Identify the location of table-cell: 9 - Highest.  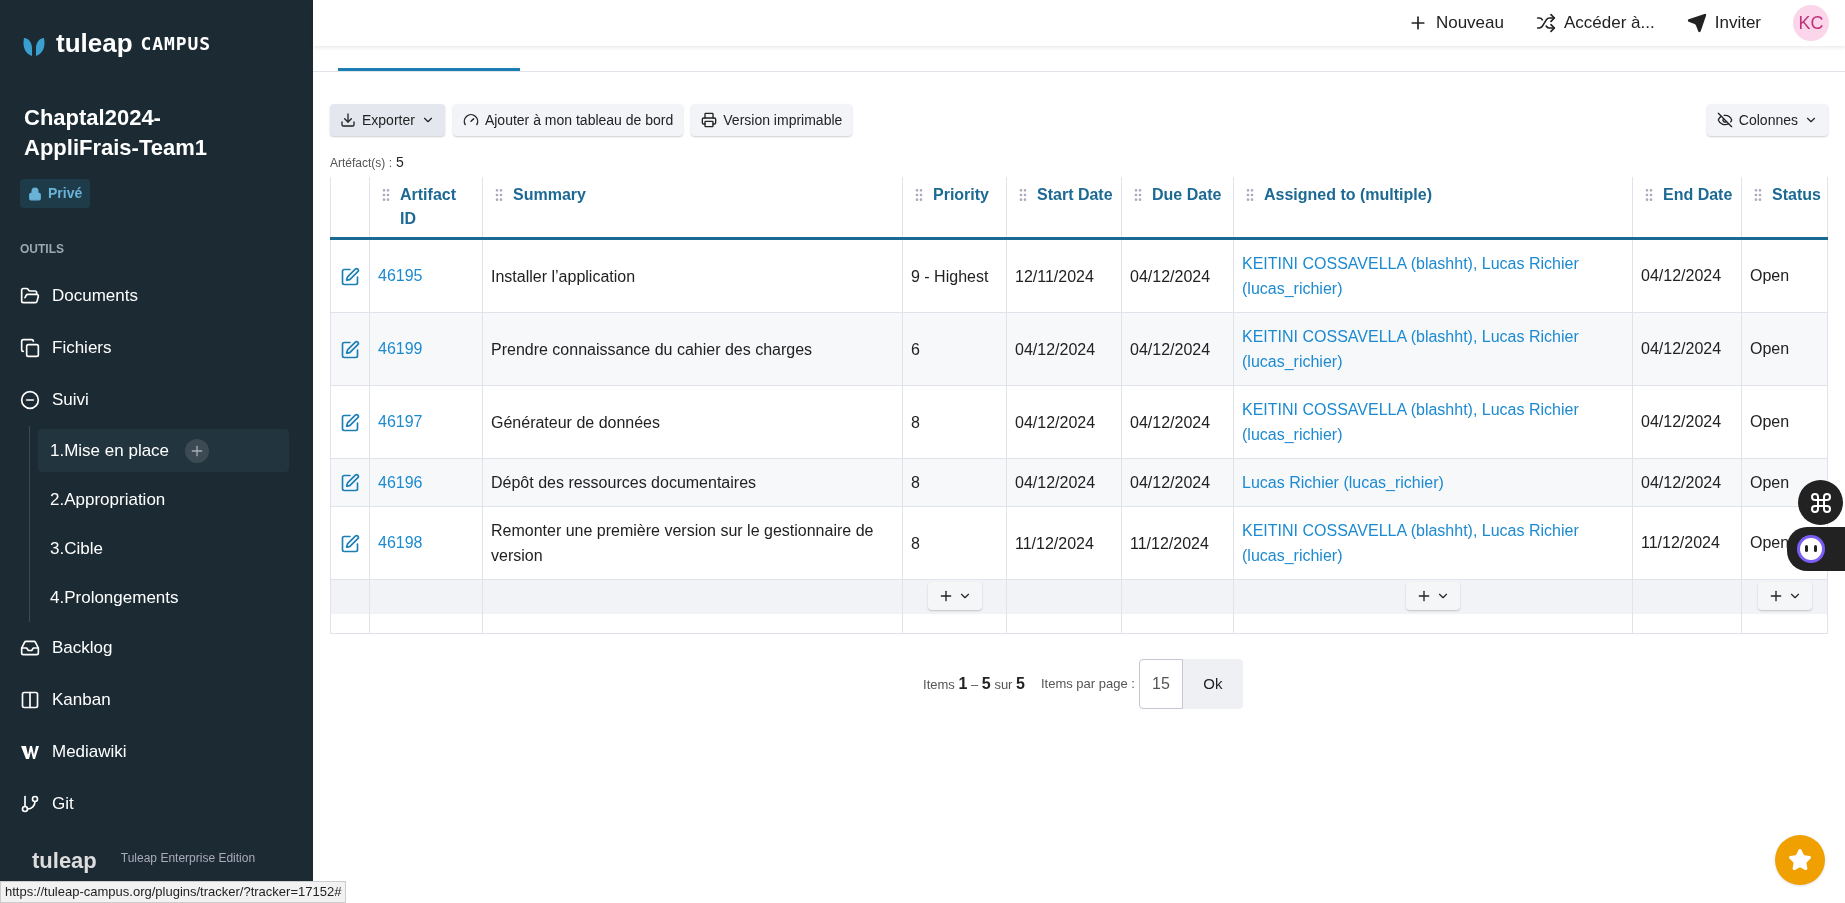
(950, 276).